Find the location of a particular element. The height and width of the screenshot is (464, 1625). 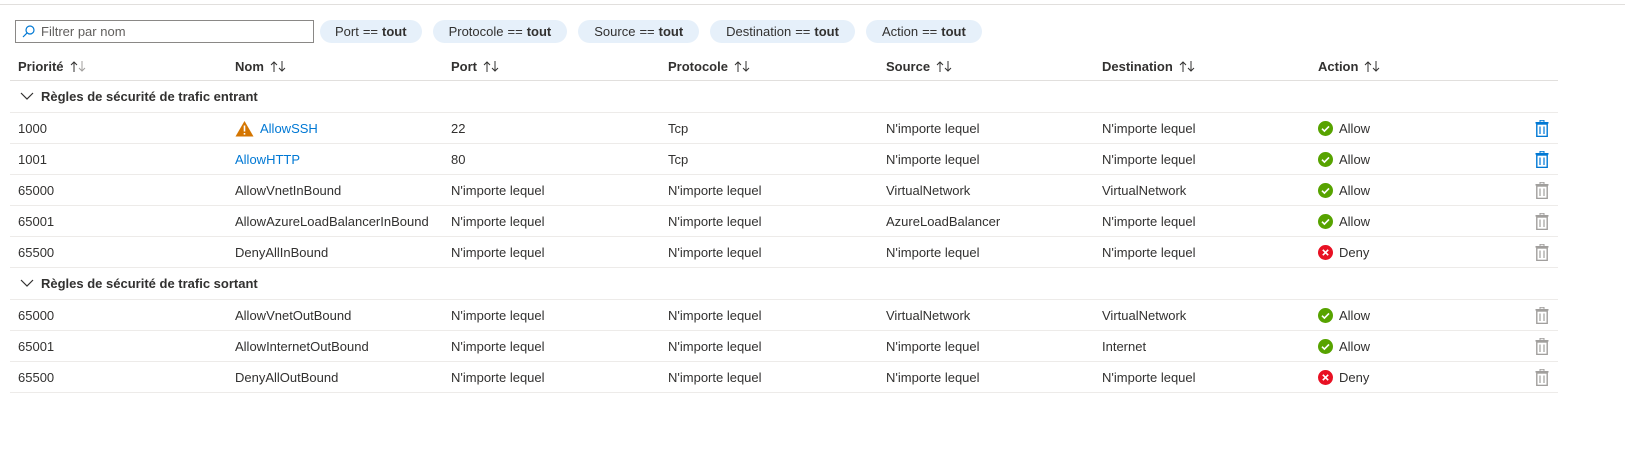

column-header-name: Nom is located at coordinates (261, 66).